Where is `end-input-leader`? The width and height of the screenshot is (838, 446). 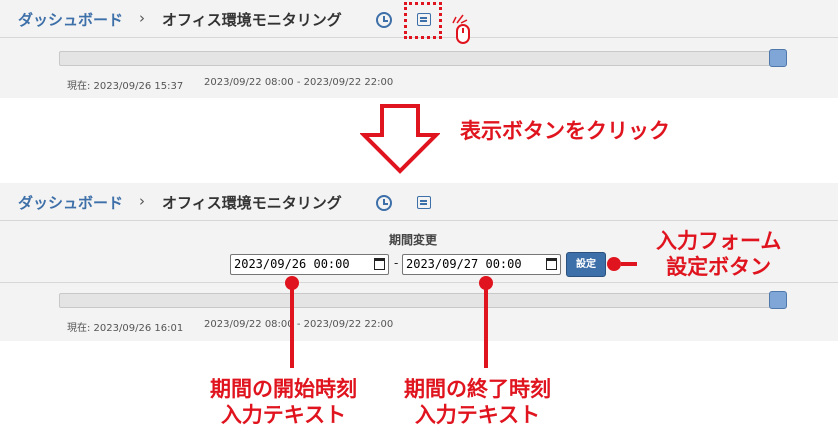
end-input-leader is located at coordinates (486, 328).